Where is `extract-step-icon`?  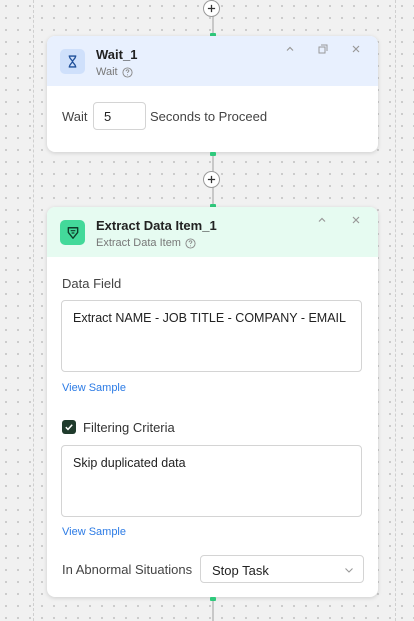 extract-step-icon is located at coordinates (72, 232).